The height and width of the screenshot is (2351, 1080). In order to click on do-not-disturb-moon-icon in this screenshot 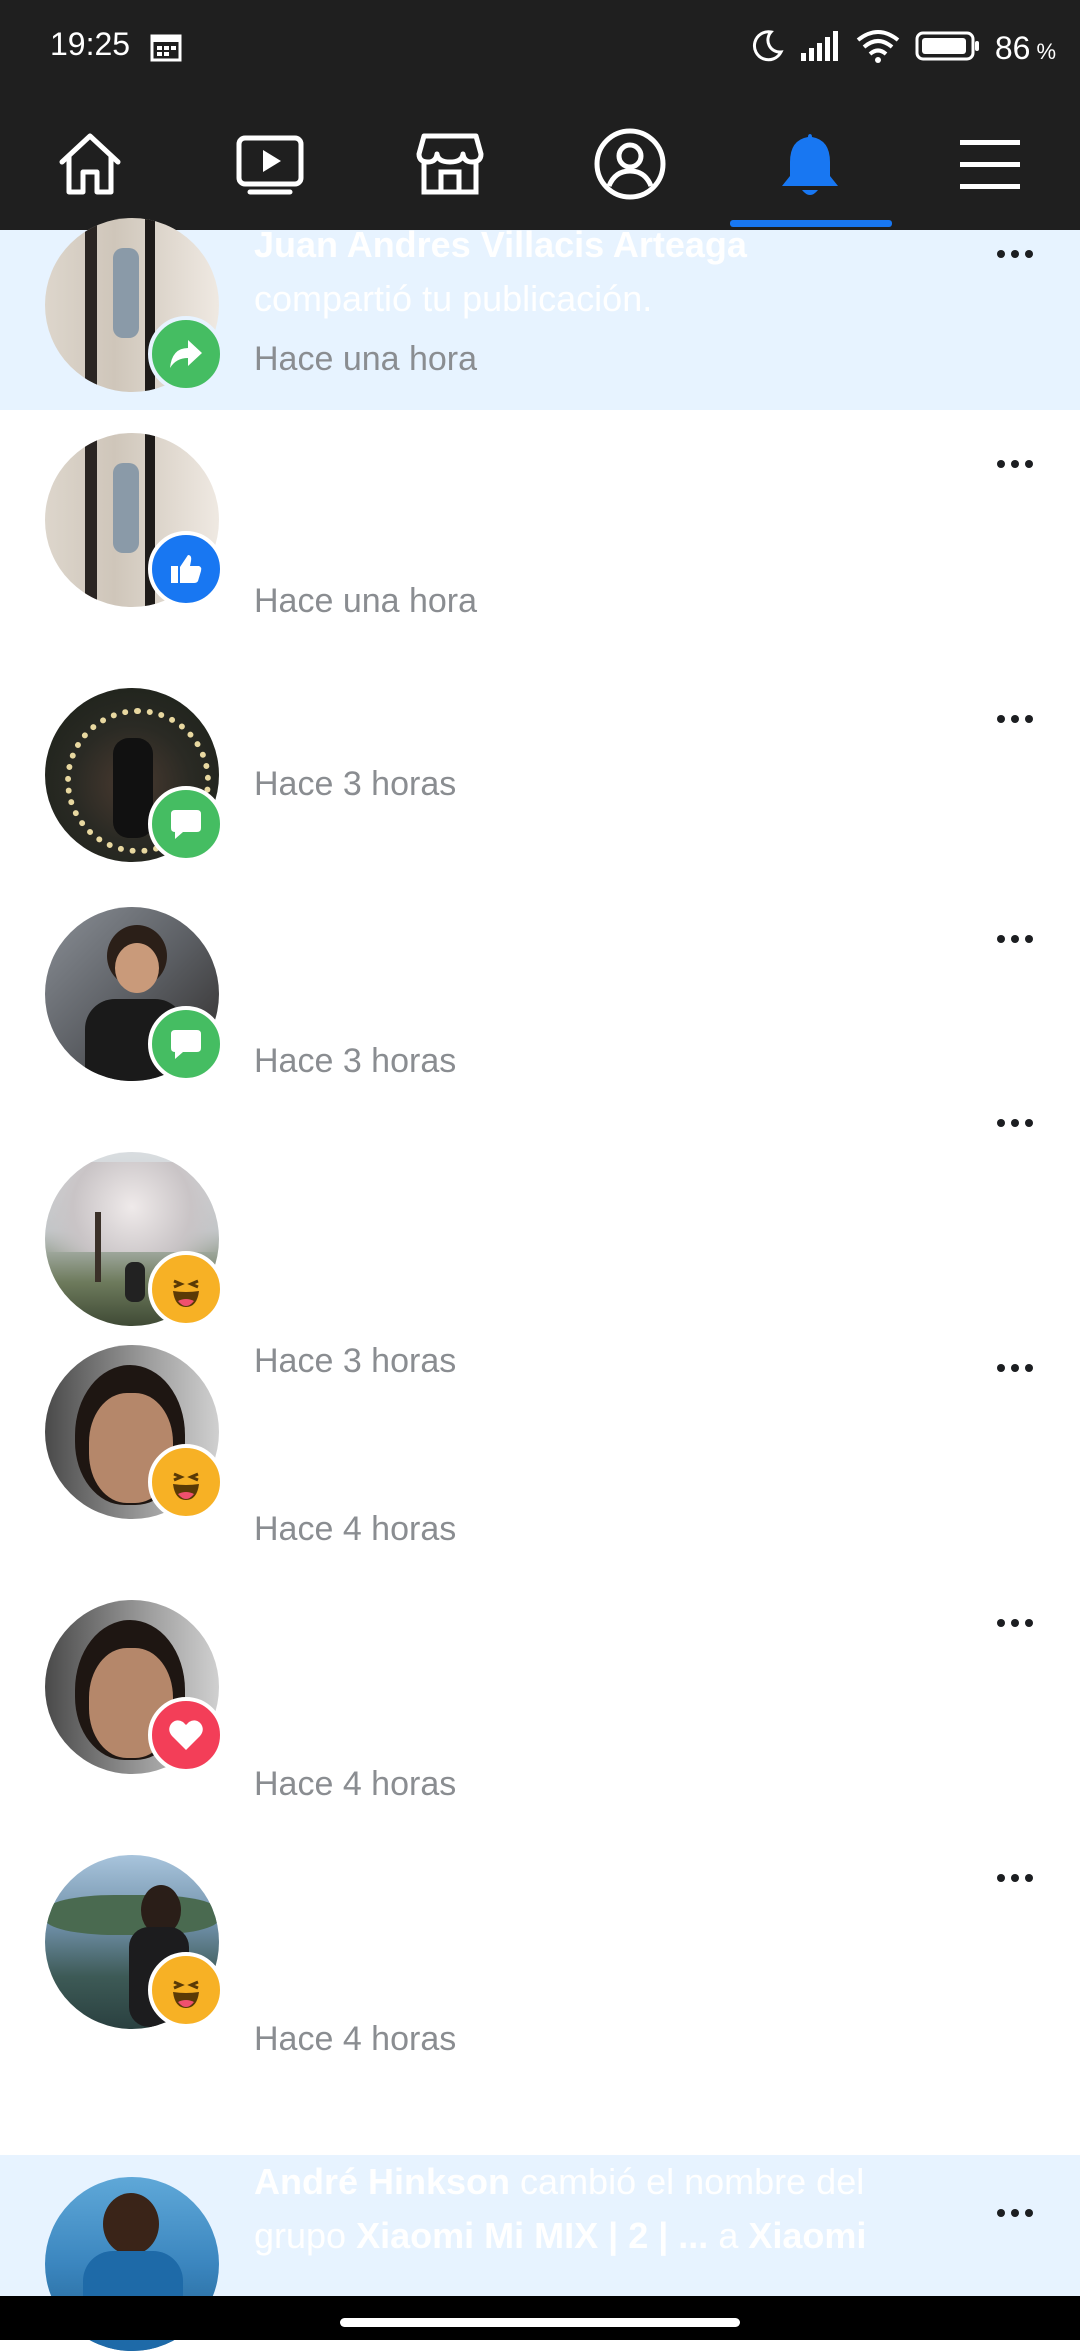, I will do `click(767, 48)`.